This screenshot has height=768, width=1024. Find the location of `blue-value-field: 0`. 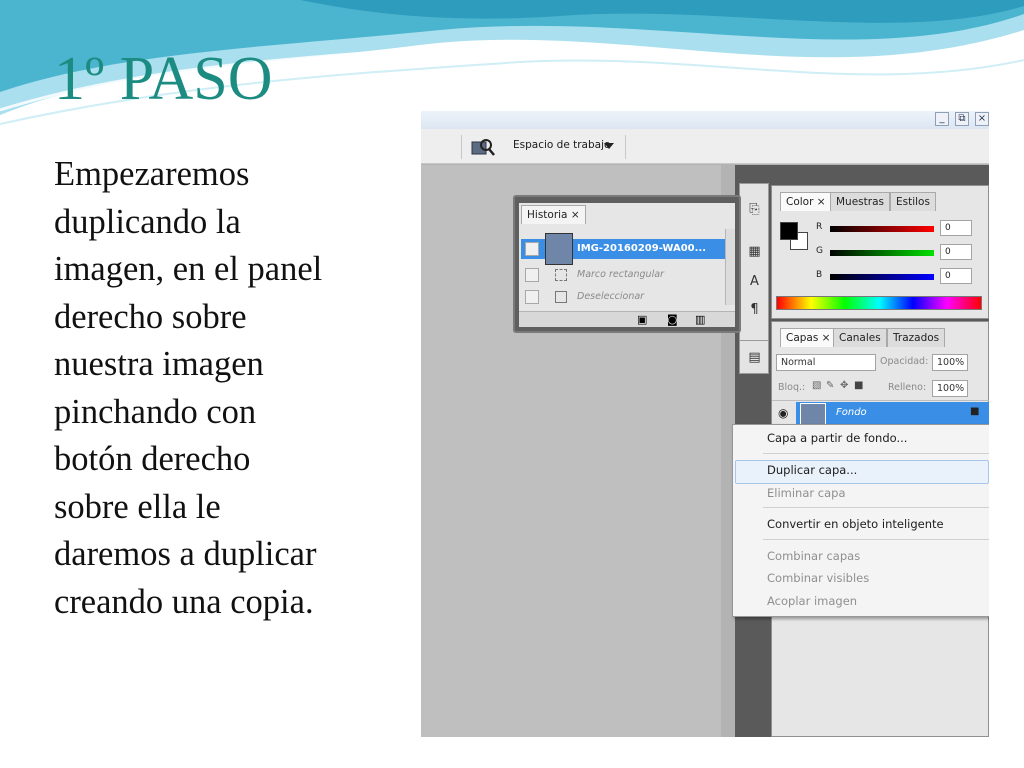

blue-value-field: 0 is located at coordinates (956, 276).